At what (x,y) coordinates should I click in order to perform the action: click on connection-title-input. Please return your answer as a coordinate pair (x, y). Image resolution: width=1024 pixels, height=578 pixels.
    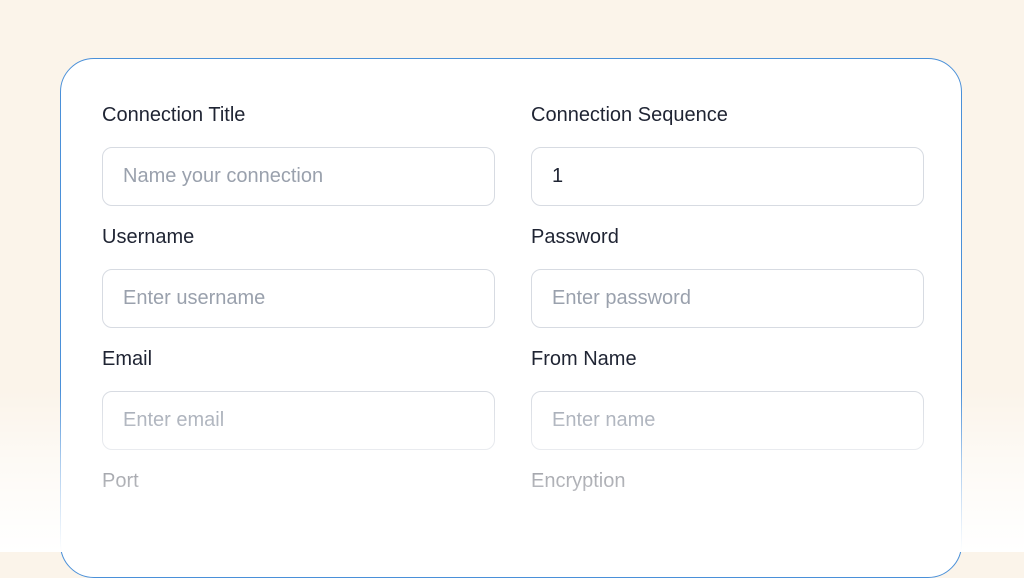
    Looking at the image, I should click on (298, 176).